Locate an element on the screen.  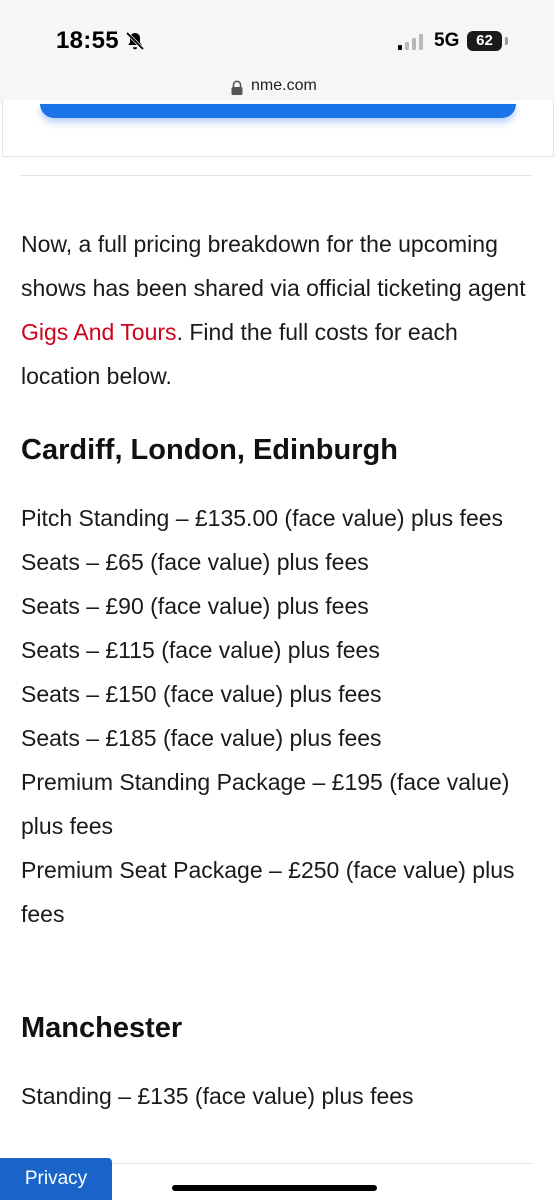
gigs-and-tours-link: Gigs And Tours is located at coordinates (99, 332).